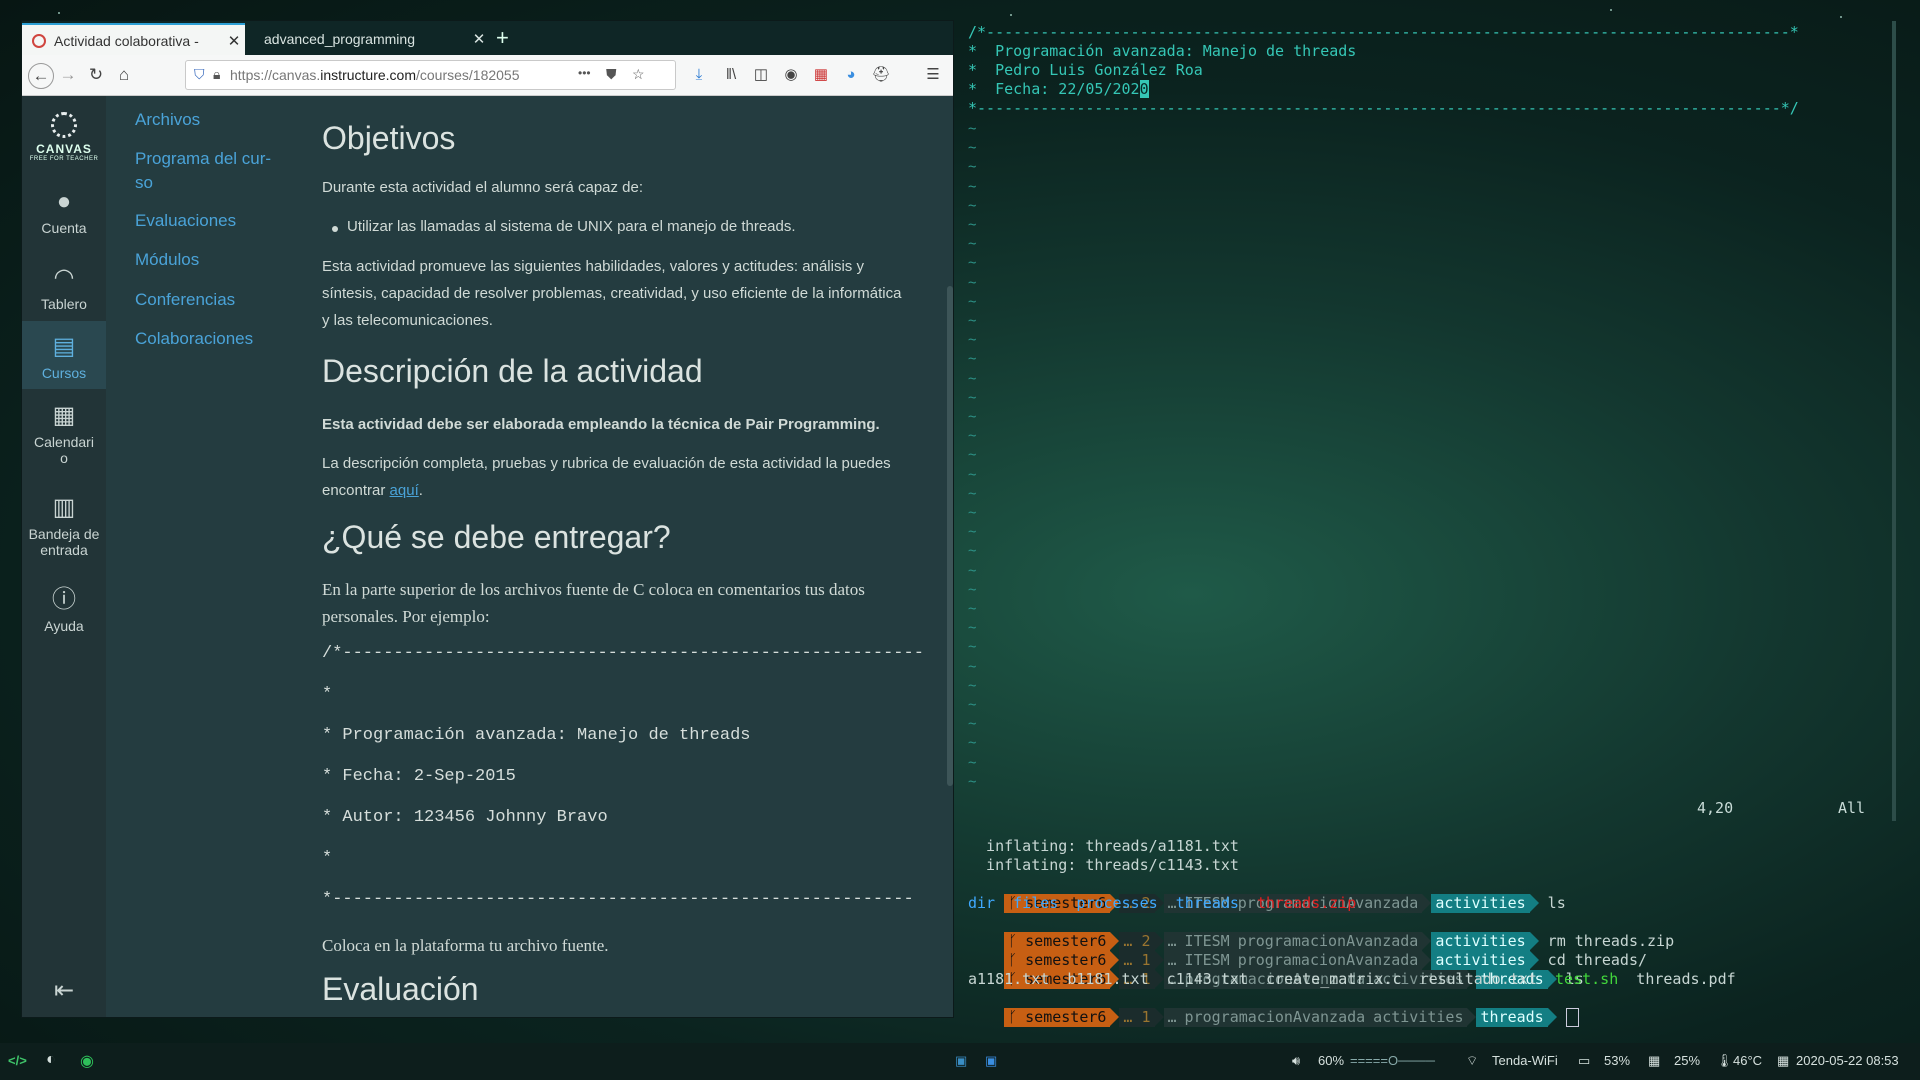  Describe the element at coordinates (215, 300) in the screenshot. I see `course-nav-conferencias: Conferencias` at that location.